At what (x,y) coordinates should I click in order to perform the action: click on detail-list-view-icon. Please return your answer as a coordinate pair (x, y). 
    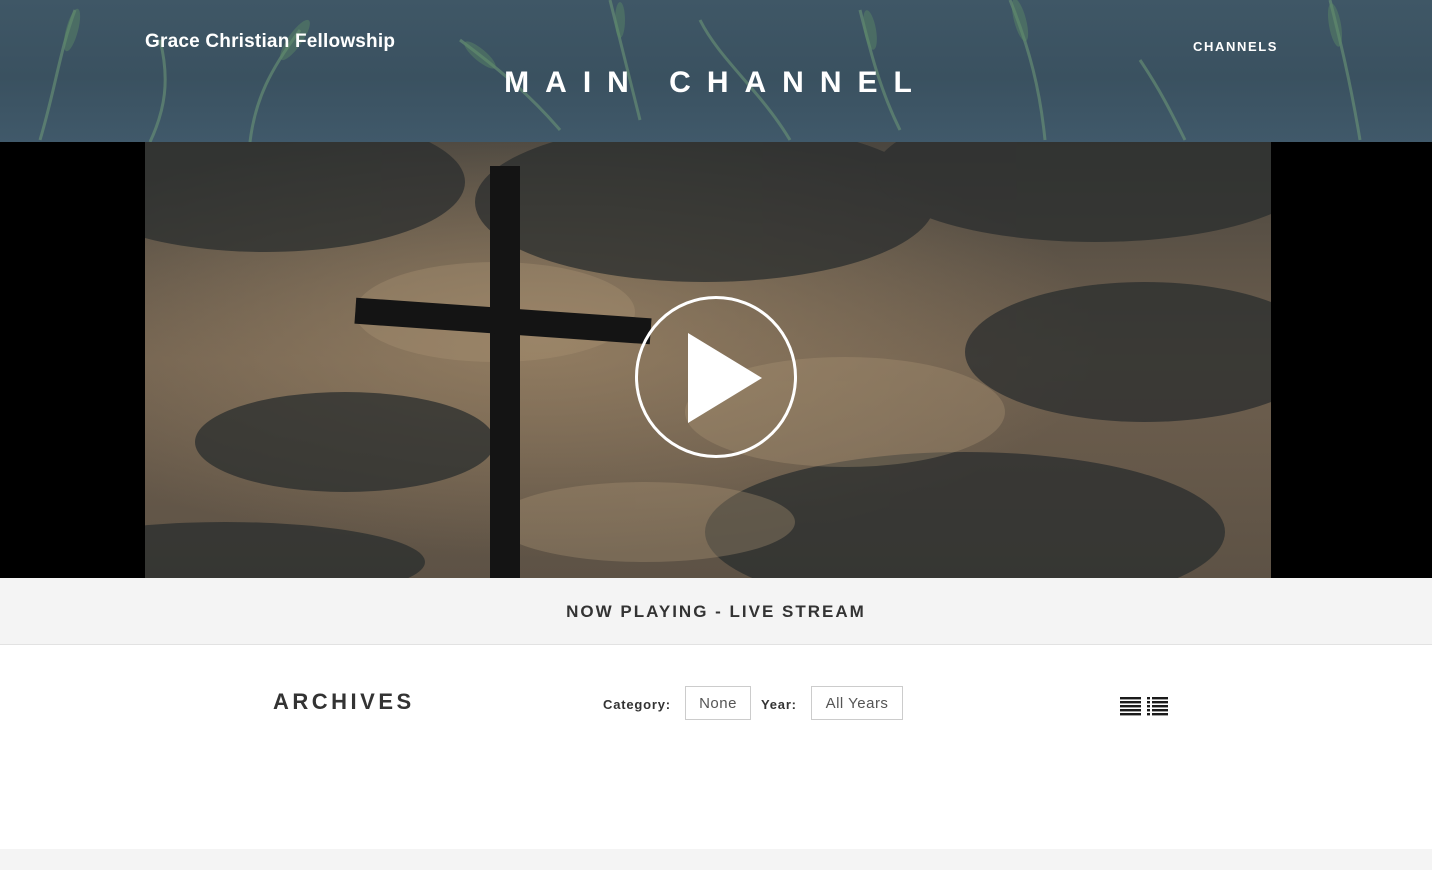
    Looking at the image, I should click on (1158, 706).